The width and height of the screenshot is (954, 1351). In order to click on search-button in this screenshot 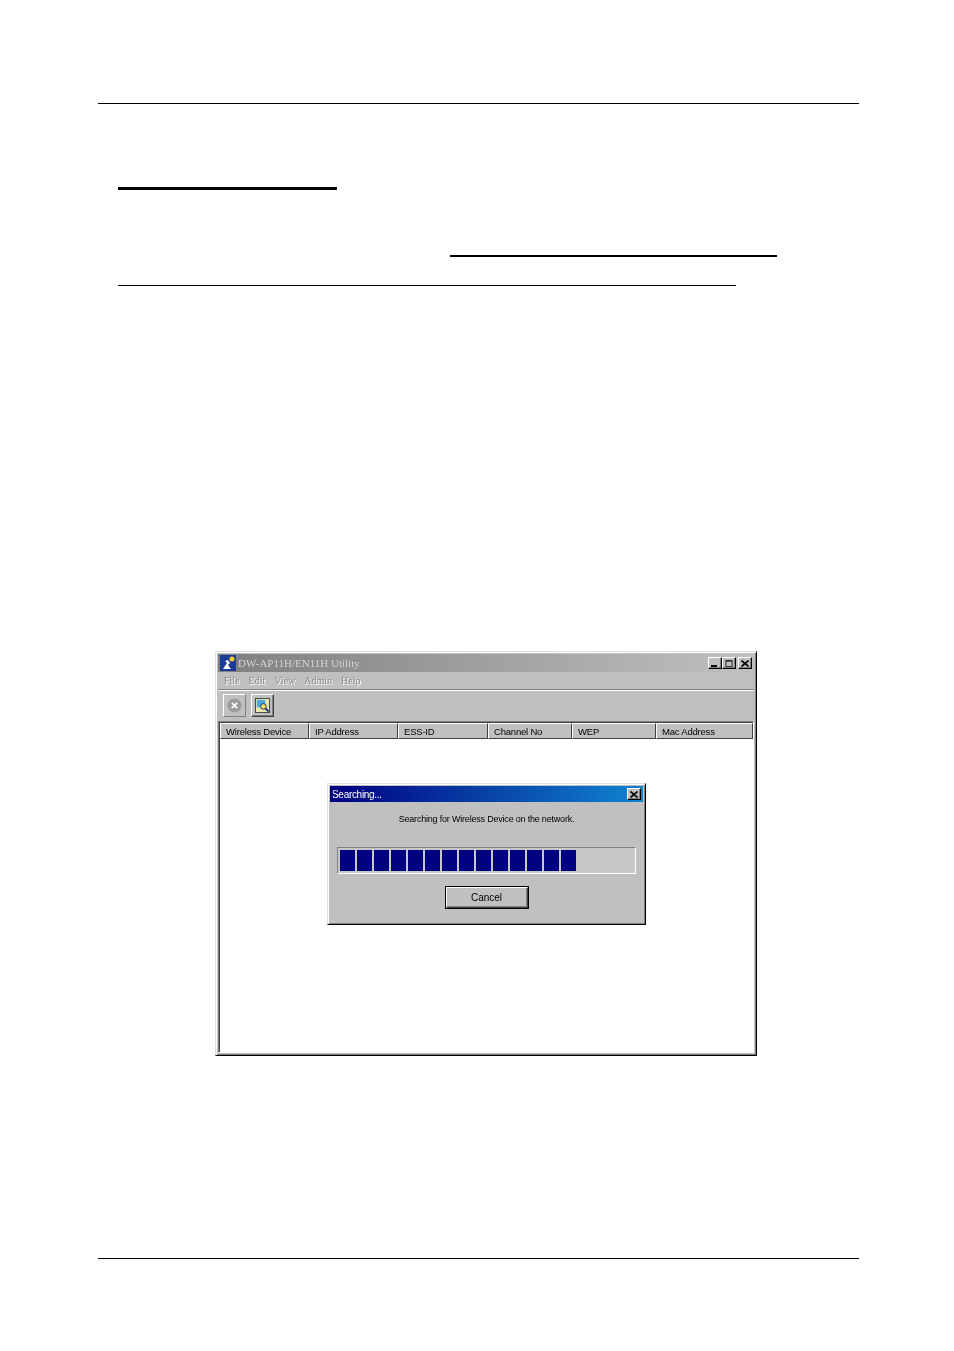, I will do `click(262, 705)`.